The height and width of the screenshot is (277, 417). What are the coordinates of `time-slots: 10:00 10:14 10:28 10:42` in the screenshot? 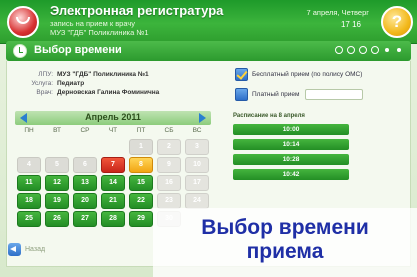 It's located at (291, 152).